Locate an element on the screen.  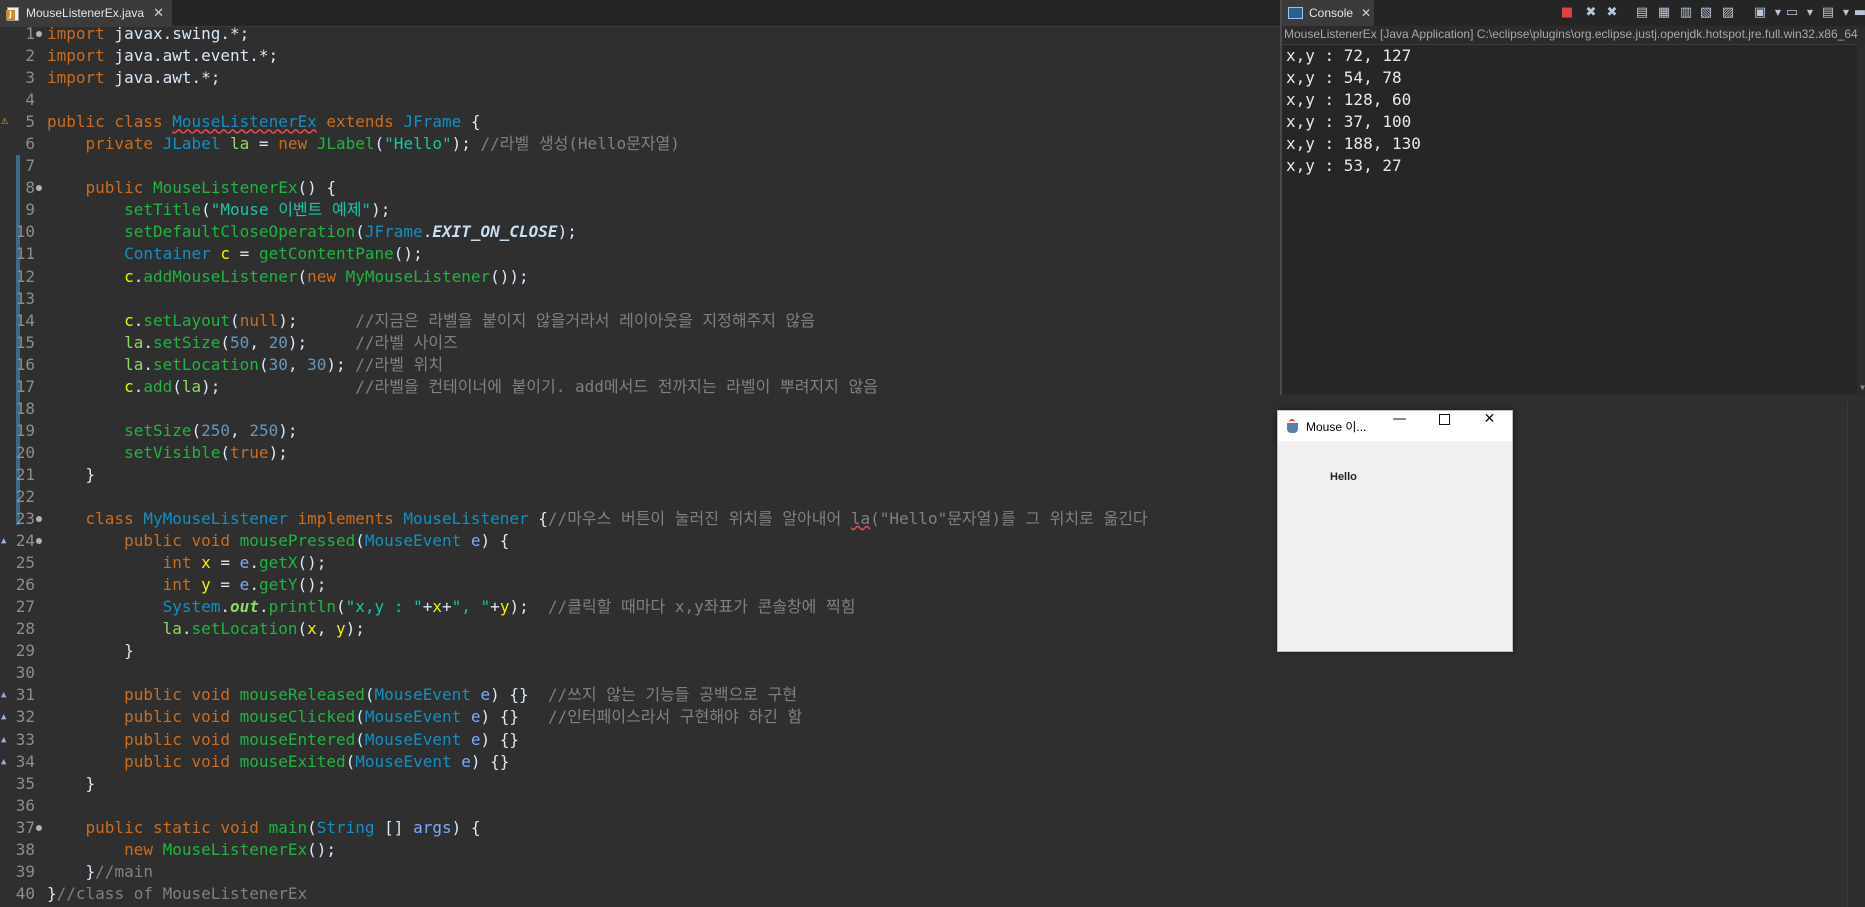
remove-launch-icon: ✖ is located at coordinates (1591, 13).